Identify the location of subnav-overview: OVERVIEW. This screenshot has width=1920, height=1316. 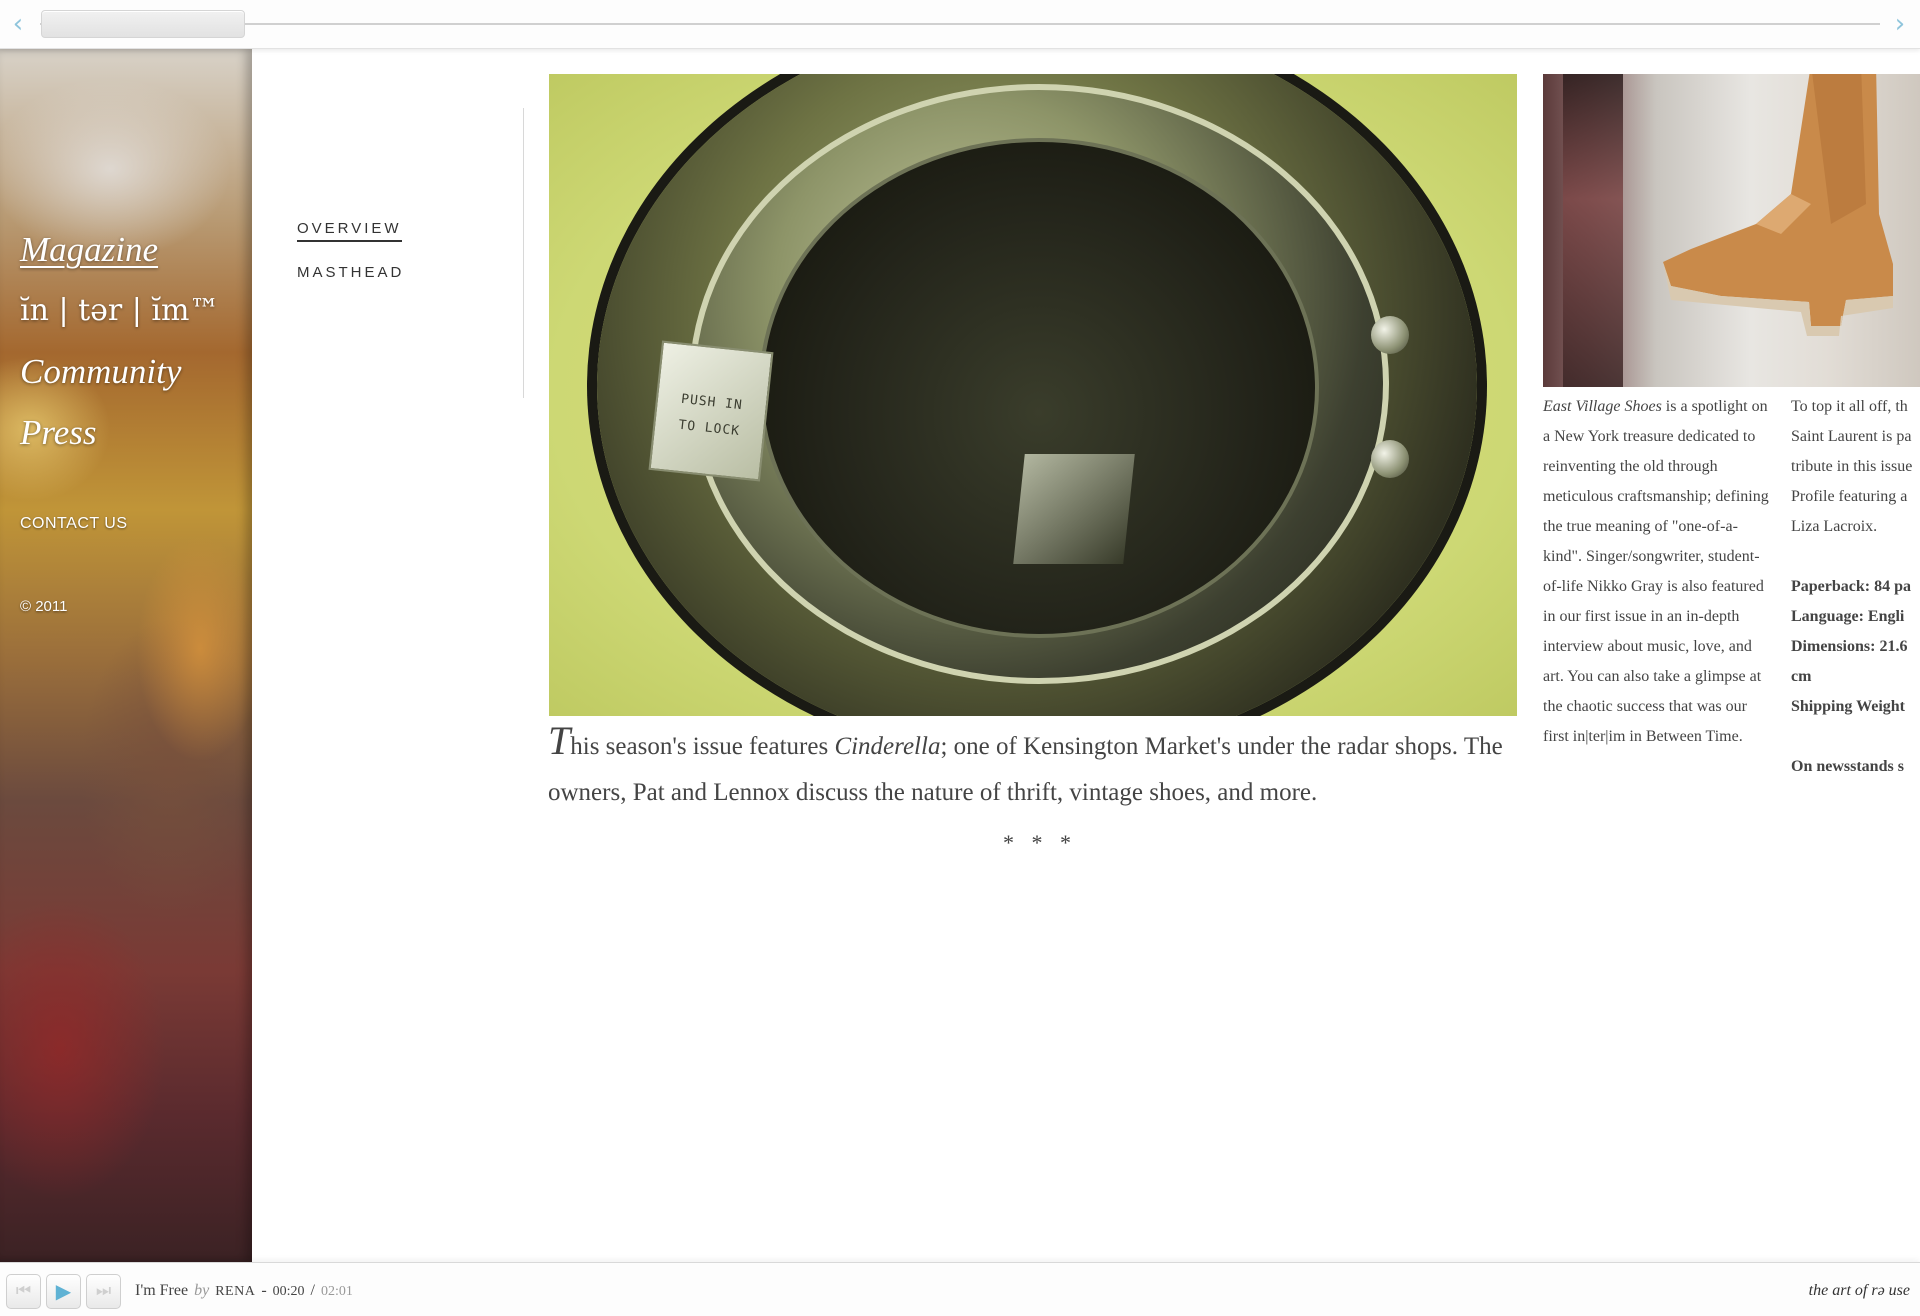
(349, 231).